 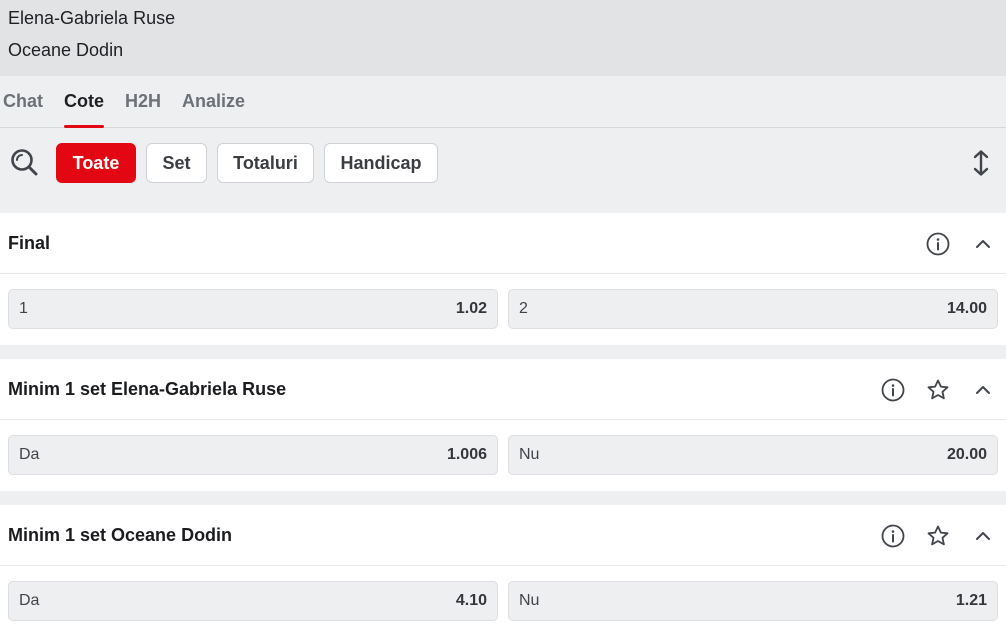 I want to click on player-1-name: Elena-Gabriela Ruse, so click(x=92, y=18).